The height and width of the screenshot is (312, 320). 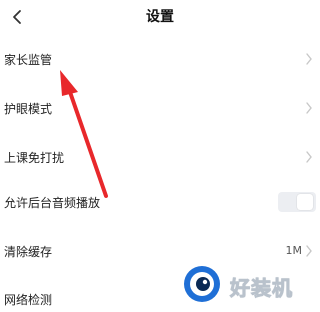 I want to click on top-bar: 设置, so click(x=160, y=17).